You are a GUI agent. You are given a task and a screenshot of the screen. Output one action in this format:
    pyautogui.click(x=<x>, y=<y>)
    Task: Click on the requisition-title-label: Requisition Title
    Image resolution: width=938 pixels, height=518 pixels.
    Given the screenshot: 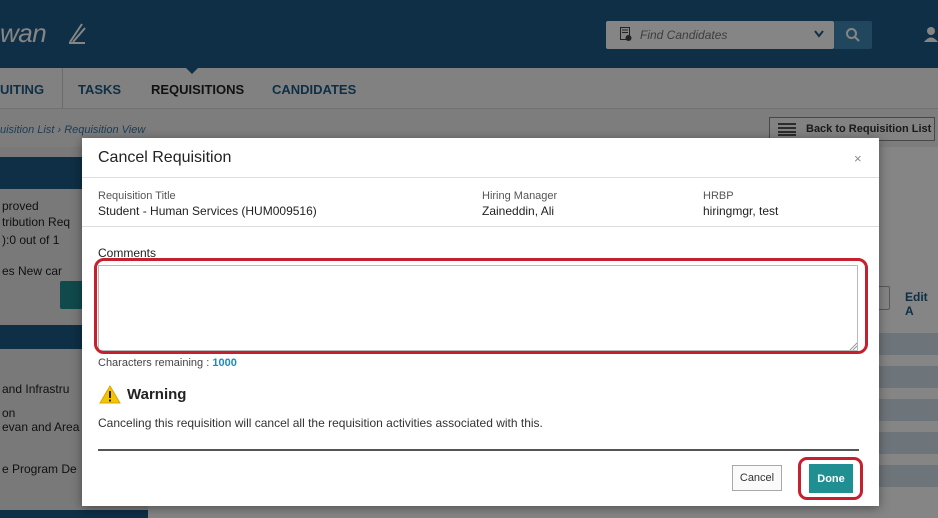 What is the action you would take?
    pyautogui.click(x=137, y=196)
    